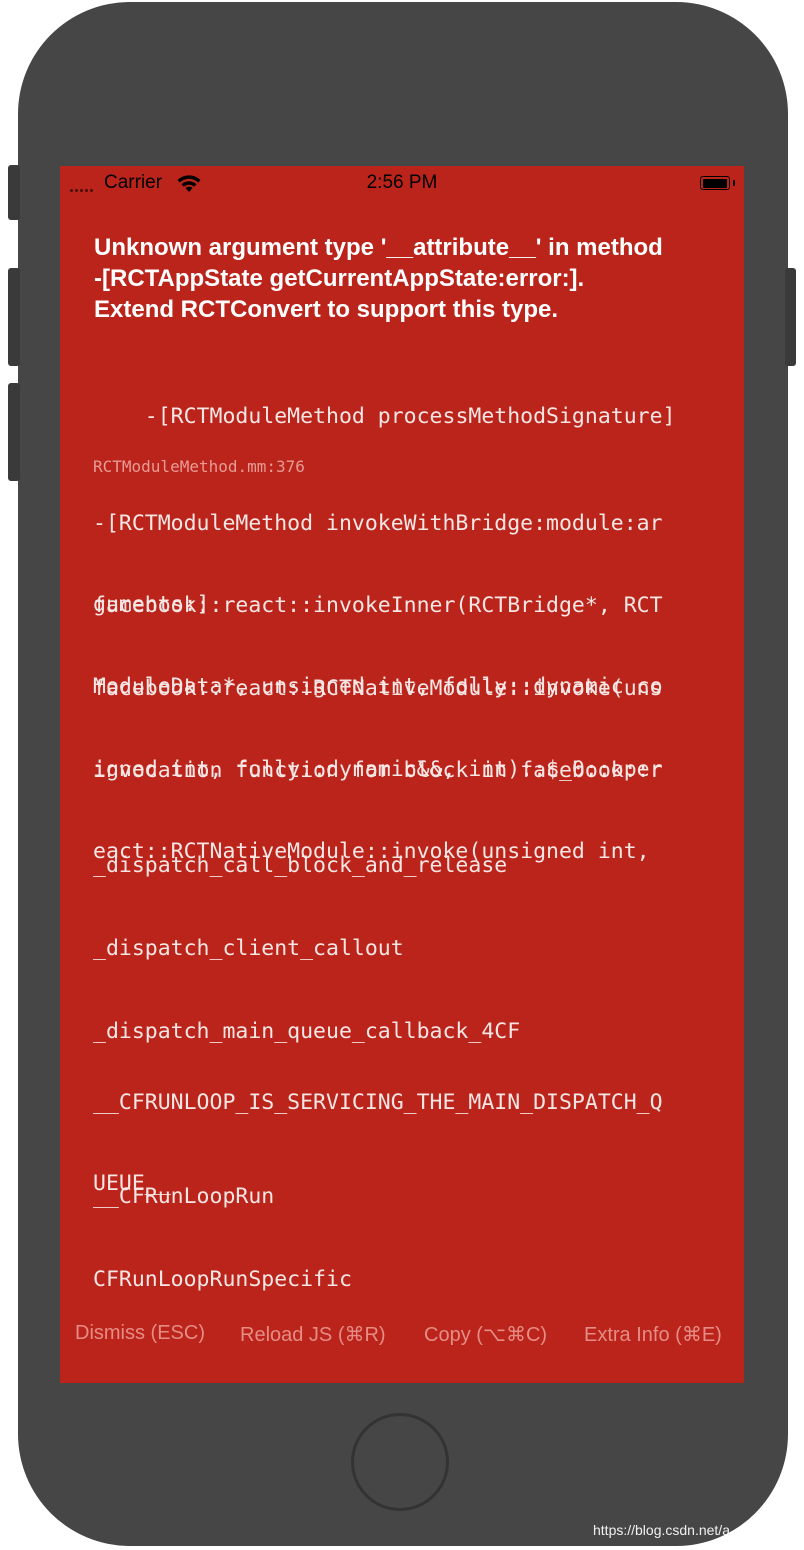  Describe the element at coordinates (790, 317) in the screenshot. I see `power-button` at that location.